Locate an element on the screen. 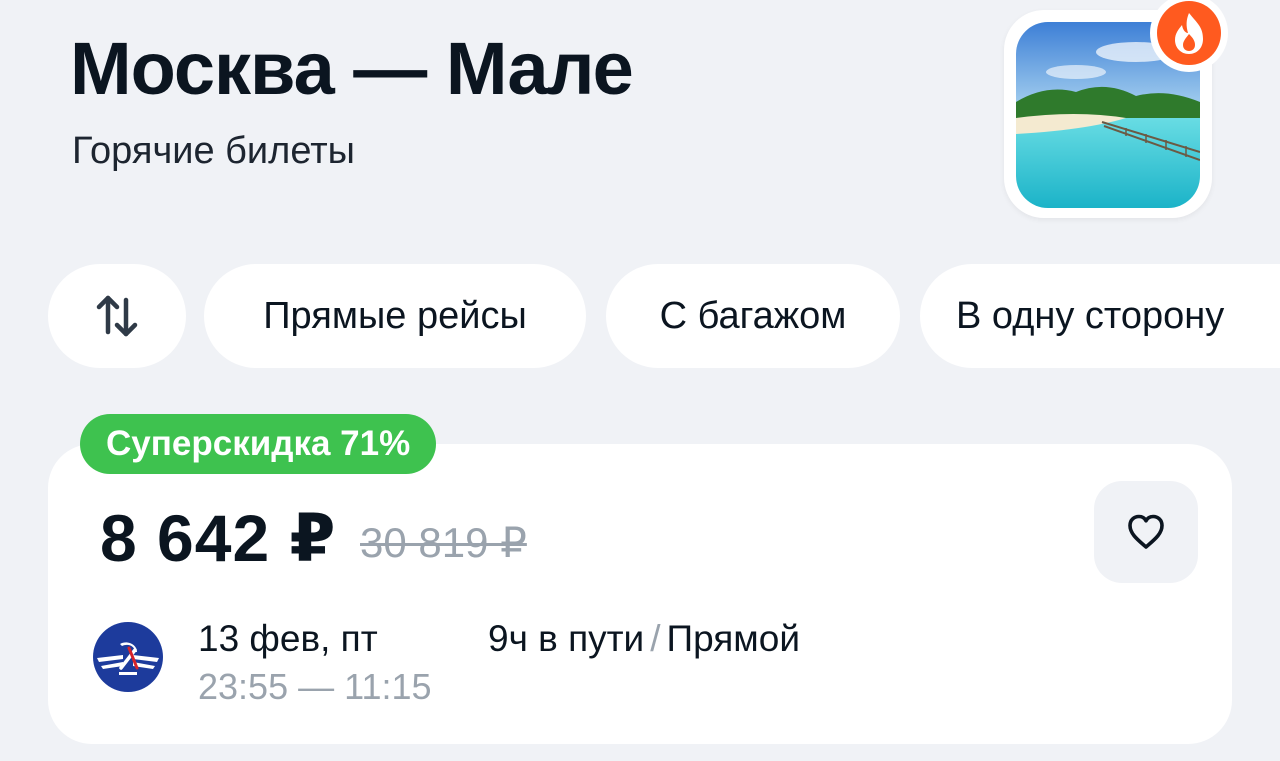  heart-icon is located at coordinates (1146, 531).